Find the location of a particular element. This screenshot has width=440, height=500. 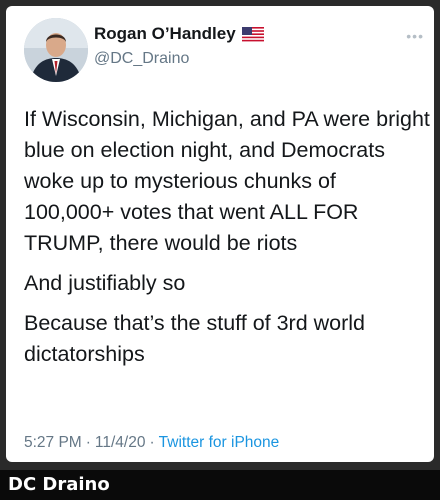

tweet-metadata: 5:27 PM · 11/4/20 · Twitter for iPhone is located at coordinates (151, 443).